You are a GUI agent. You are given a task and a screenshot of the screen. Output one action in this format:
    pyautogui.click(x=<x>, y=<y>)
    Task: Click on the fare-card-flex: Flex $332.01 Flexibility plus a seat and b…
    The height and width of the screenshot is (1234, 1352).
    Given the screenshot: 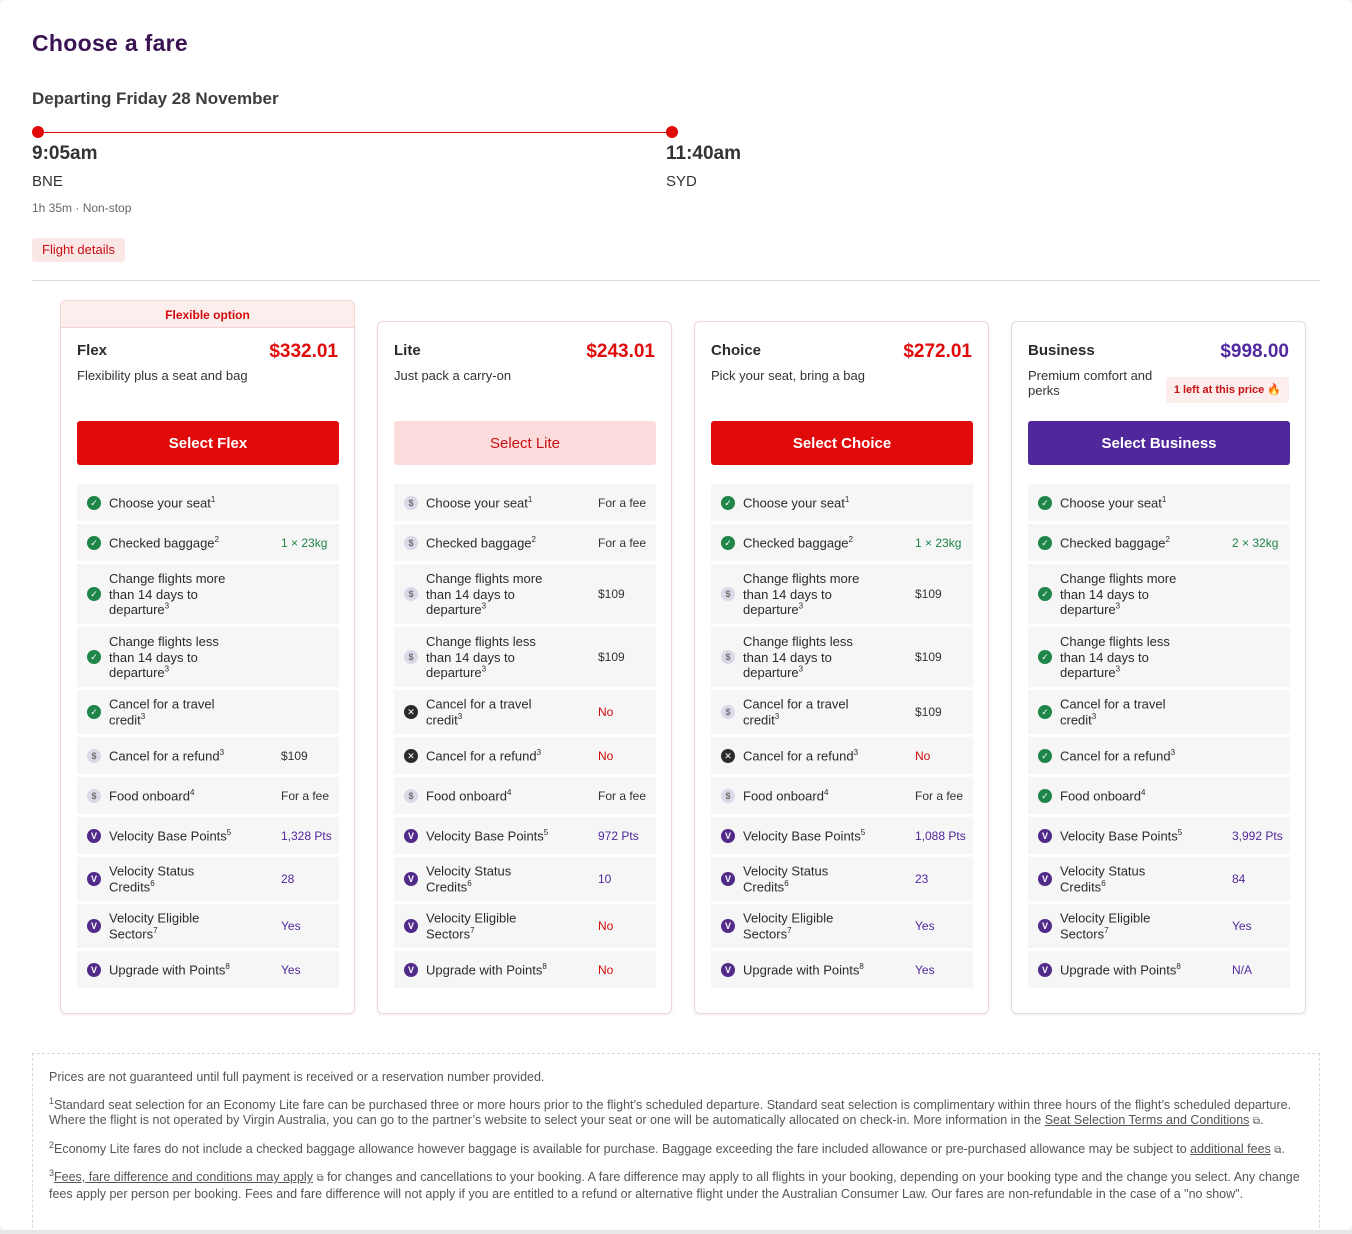 What is the action you would take?
    pyautogui.click(x=207, y=670)
    